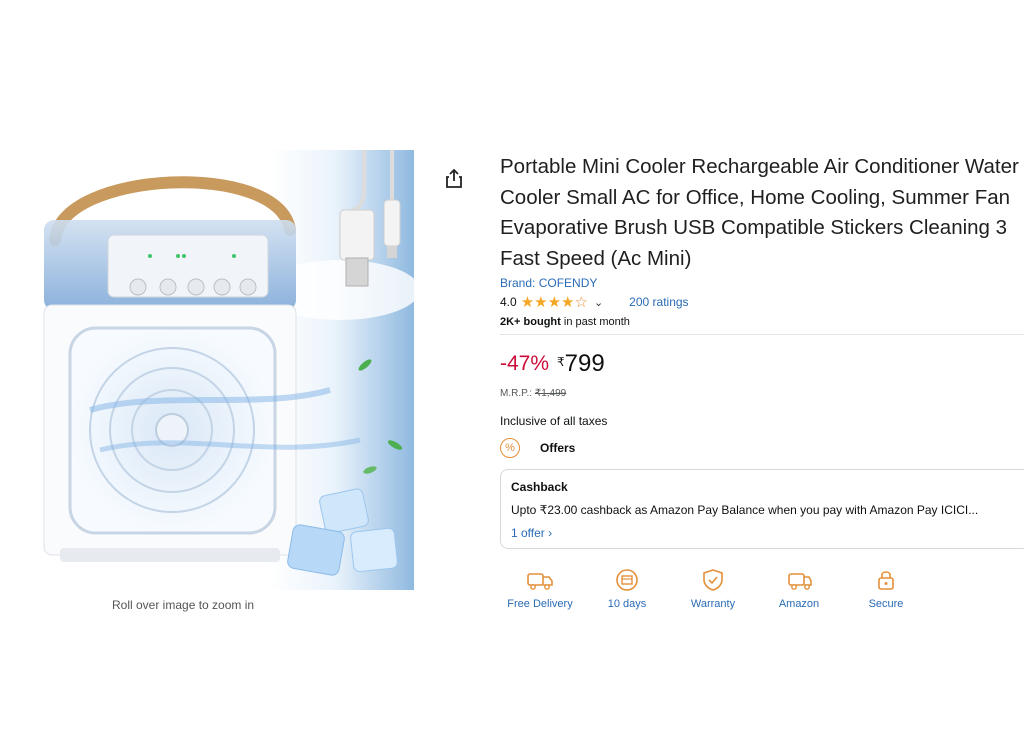 This screenshot has height=756, width=1024. What do you see at coordinates (510, 448) in the screenshot?
I see `offers-badge-icon: %` at bounding box center [510, 448].